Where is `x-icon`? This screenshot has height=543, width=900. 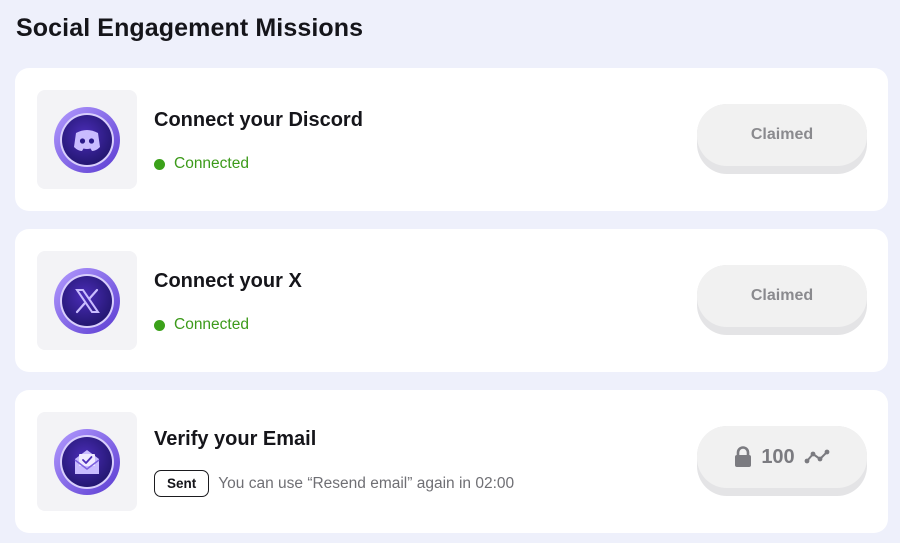
x-icon is located at coordinates (87, 300).